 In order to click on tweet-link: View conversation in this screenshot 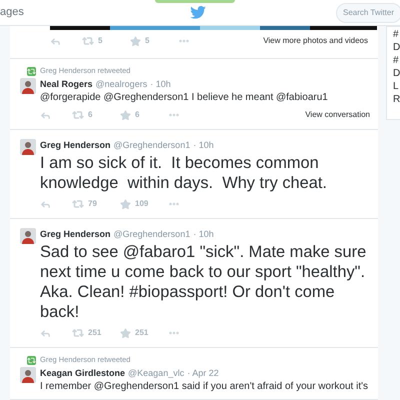, I will do `click(337, 115)`.